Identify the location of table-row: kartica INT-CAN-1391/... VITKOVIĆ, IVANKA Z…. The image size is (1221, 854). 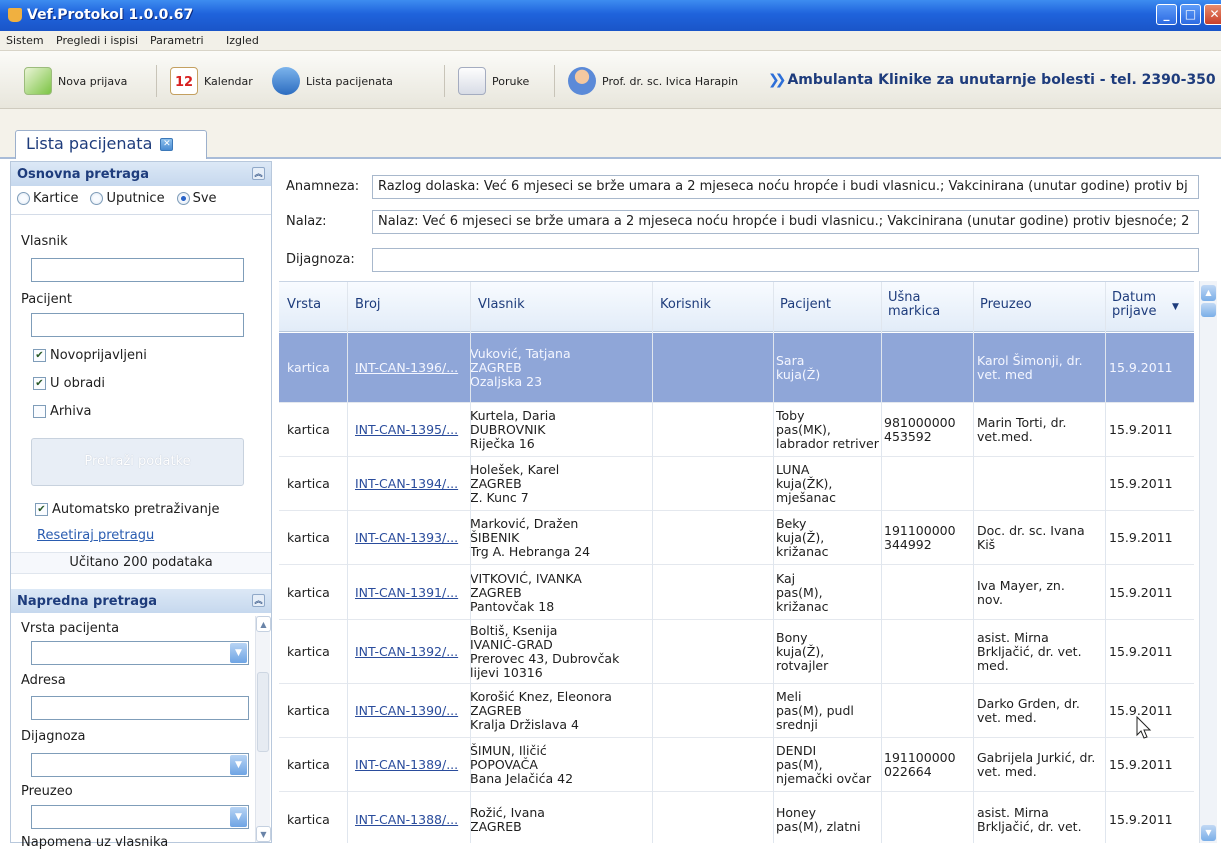
(736, 592).